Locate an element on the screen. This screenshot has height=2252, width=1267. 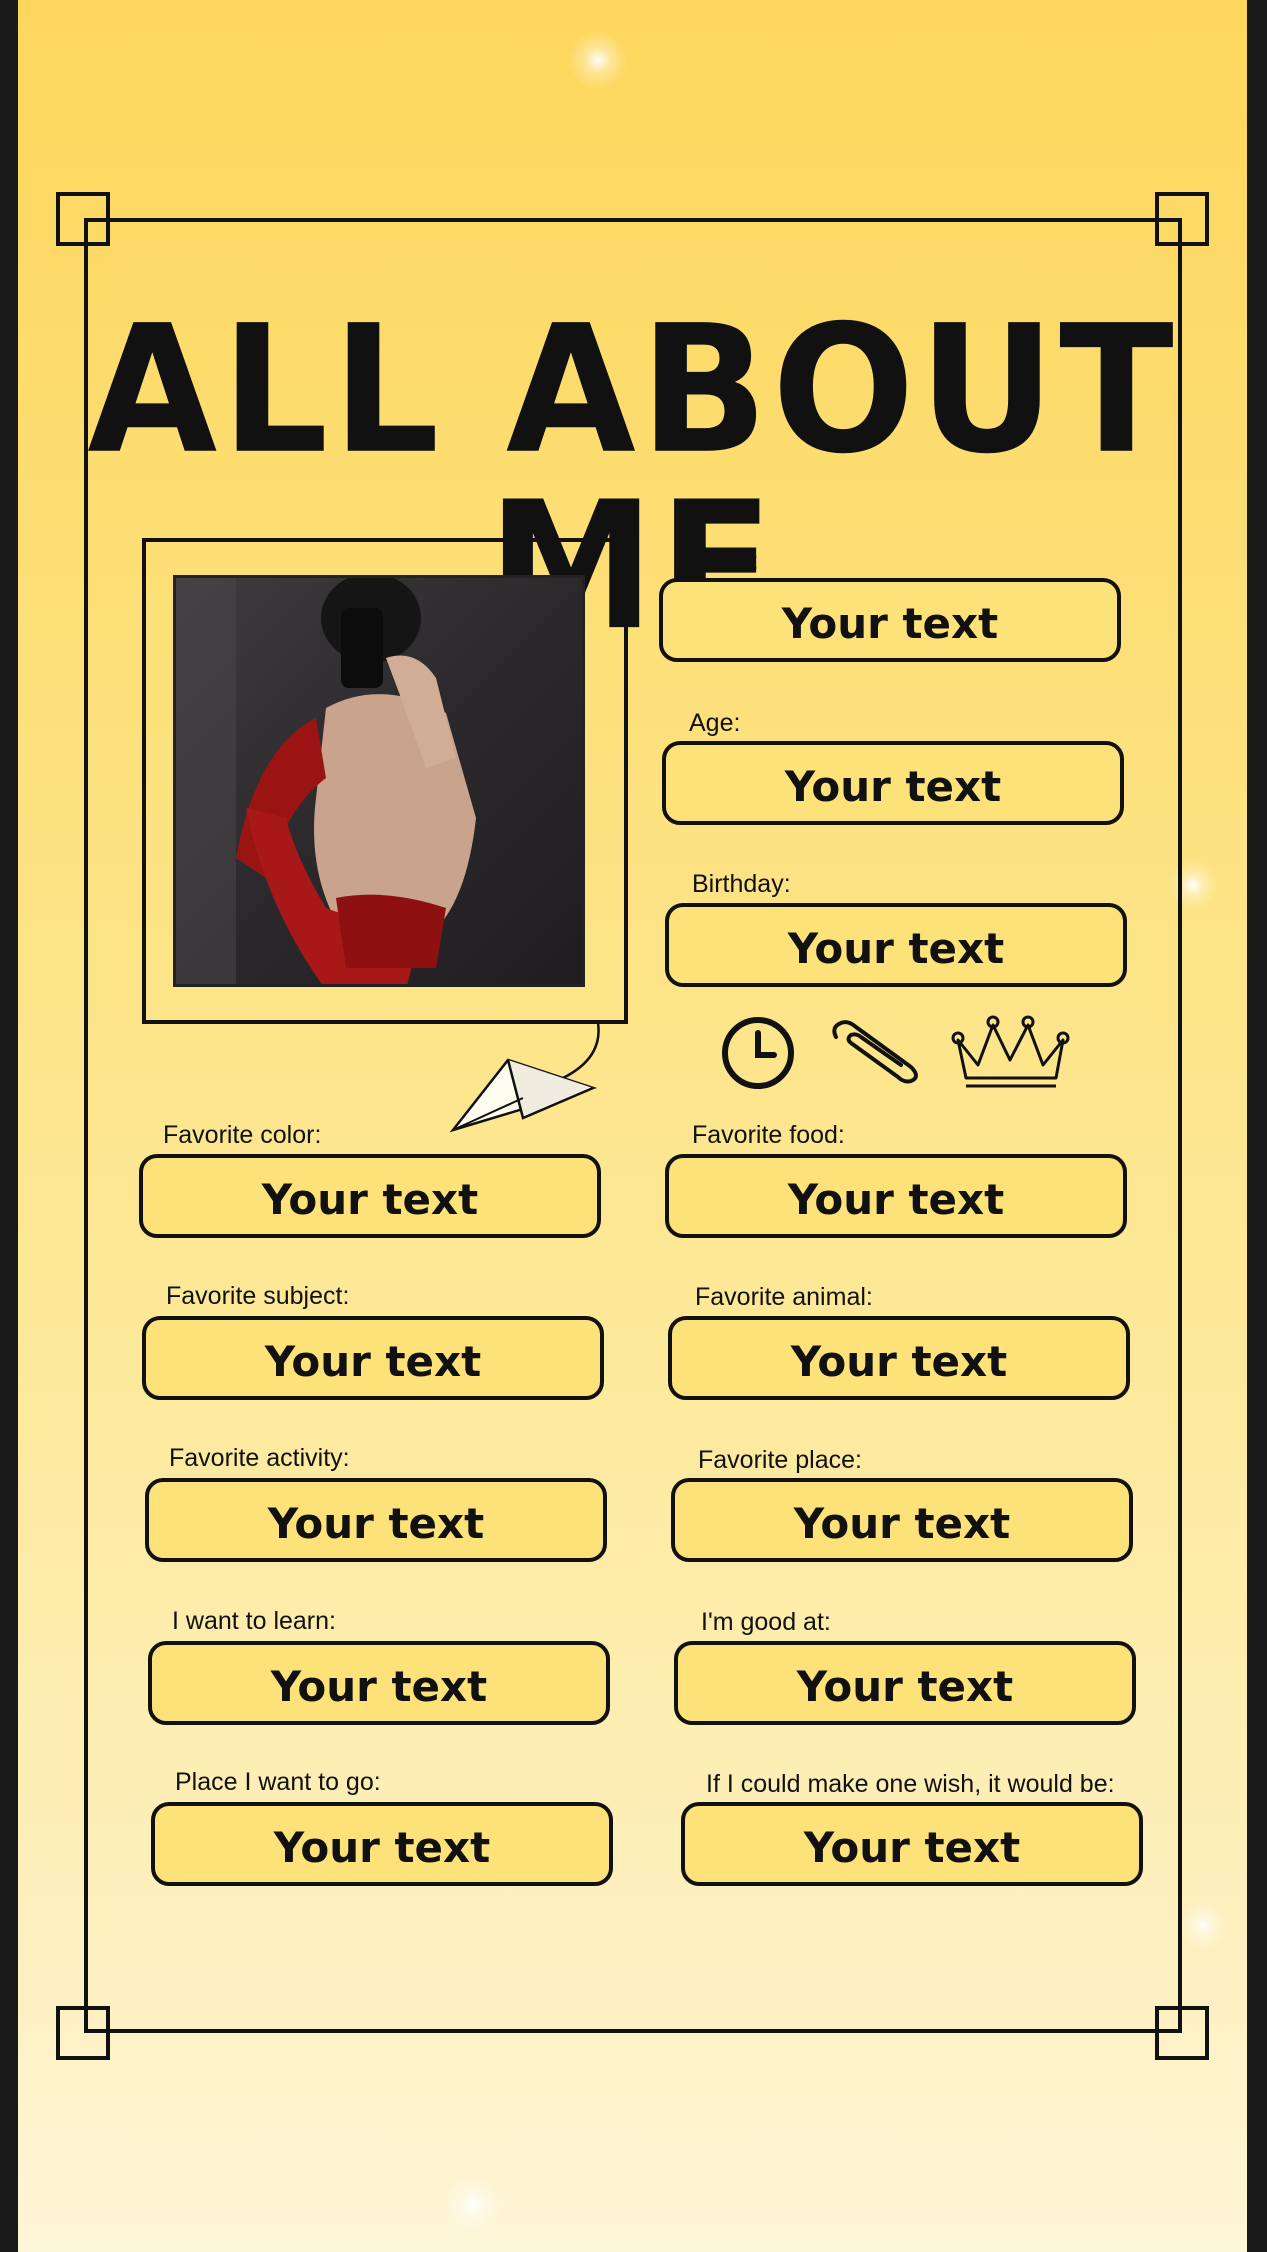
good-at-label: I'm good at: is located at coordinates (766, 1622).